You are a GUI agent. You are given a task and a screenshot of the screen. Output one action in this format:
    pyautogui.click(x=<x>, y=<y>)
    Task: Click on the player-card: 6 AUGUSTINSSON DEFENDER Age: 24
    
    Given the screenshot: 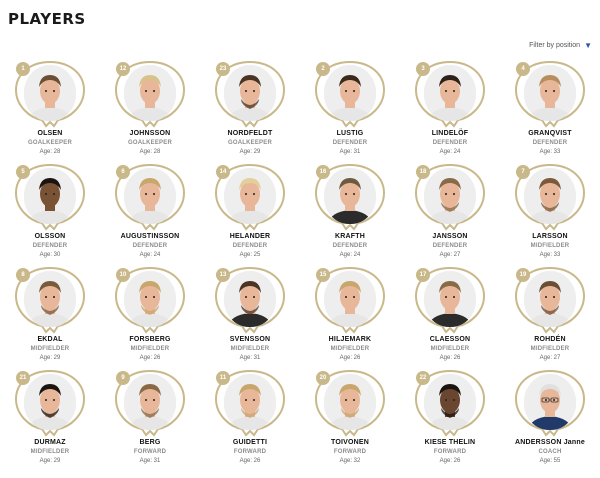 What is the action you would take?
    pyautogui.click(x=150, y=212)
    